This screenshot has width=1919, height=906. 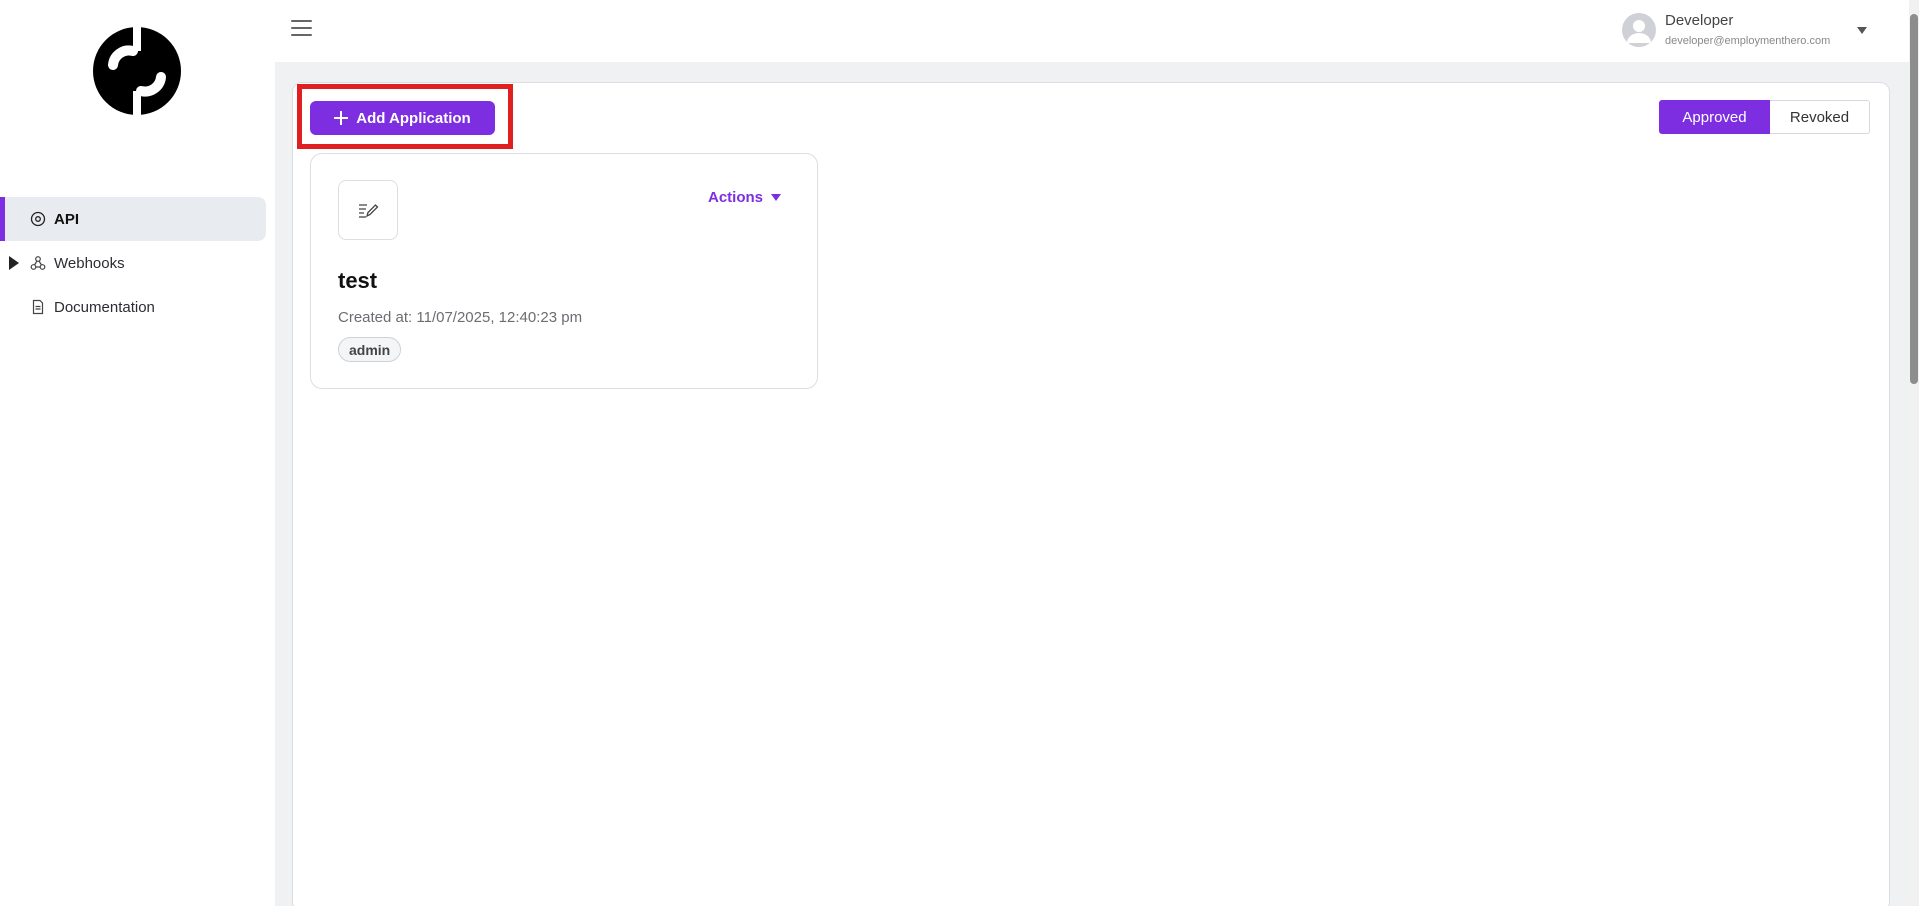 I want to click on sidebar: API Webhooks Documentation, so click(x=137, y=453).